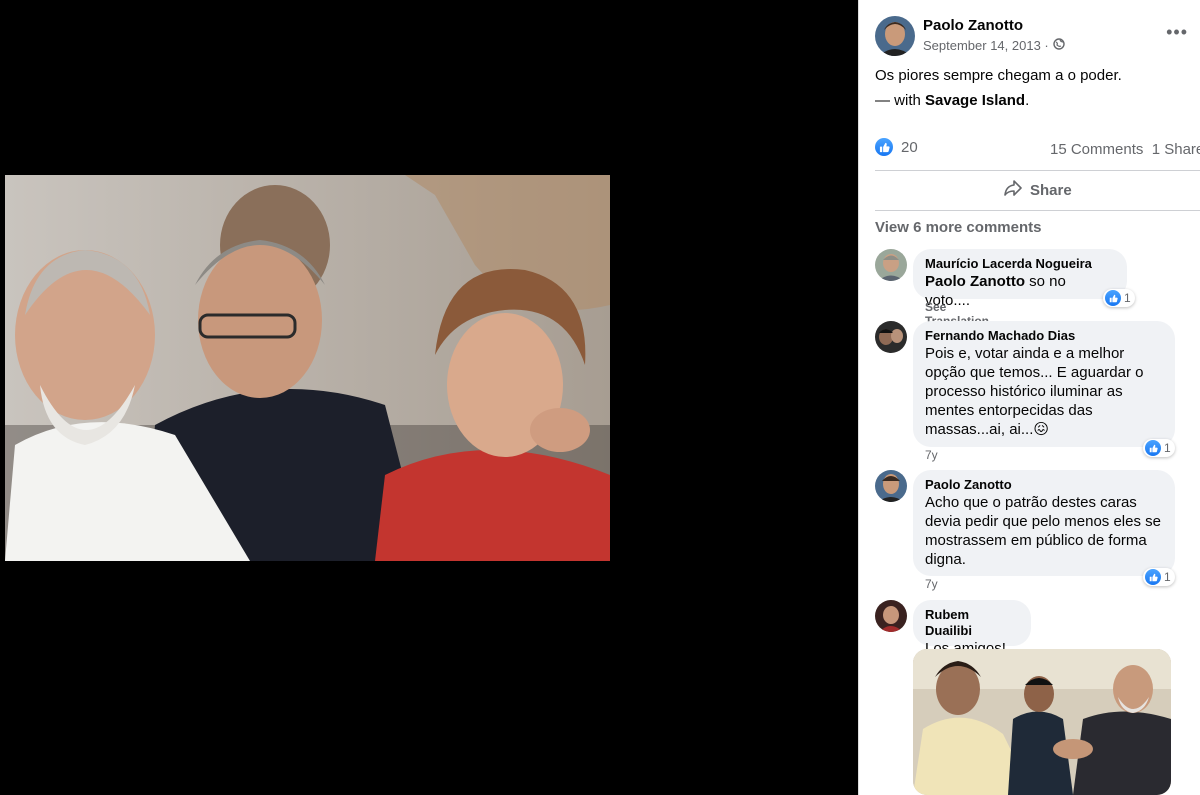 The image size is (1200, 795). What do you see at coordinates (895, 36) in the screenshot?
I see `author-avatar` at bounding box center [895, 36].